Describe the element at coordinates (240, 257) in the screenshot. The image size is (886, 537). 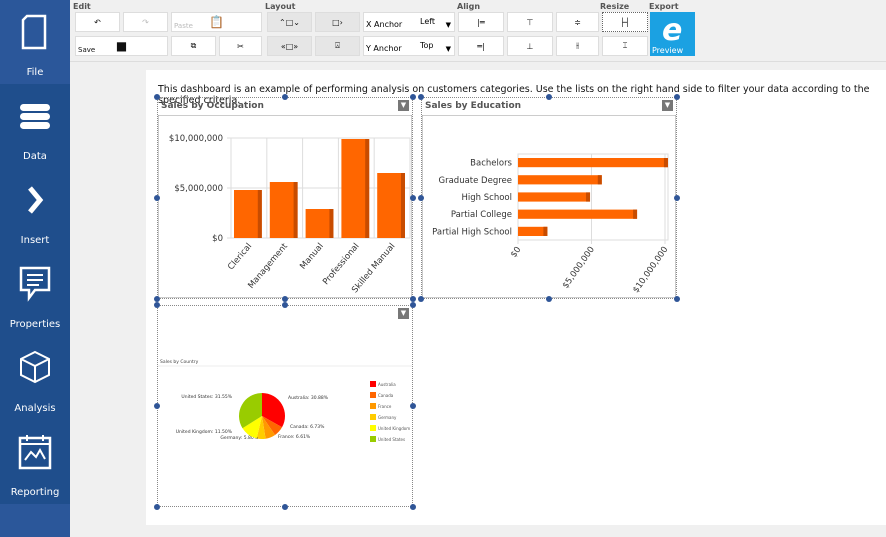
I see `x-tick-label: Clerical` at that location.